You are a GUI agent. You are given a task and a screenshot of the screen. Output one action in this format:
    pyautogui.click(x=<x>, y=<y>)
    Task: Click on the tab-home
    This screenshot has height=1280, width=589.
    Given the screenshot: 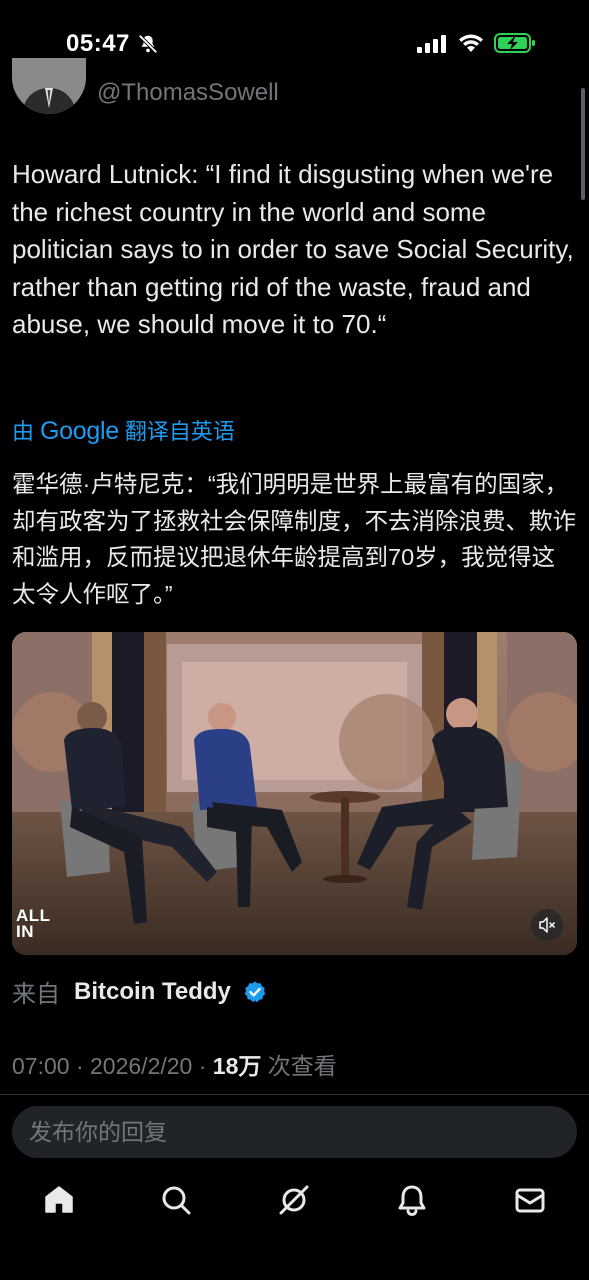 What is the action you would take?
    pyautogui.click(x=59, y=1200)
    